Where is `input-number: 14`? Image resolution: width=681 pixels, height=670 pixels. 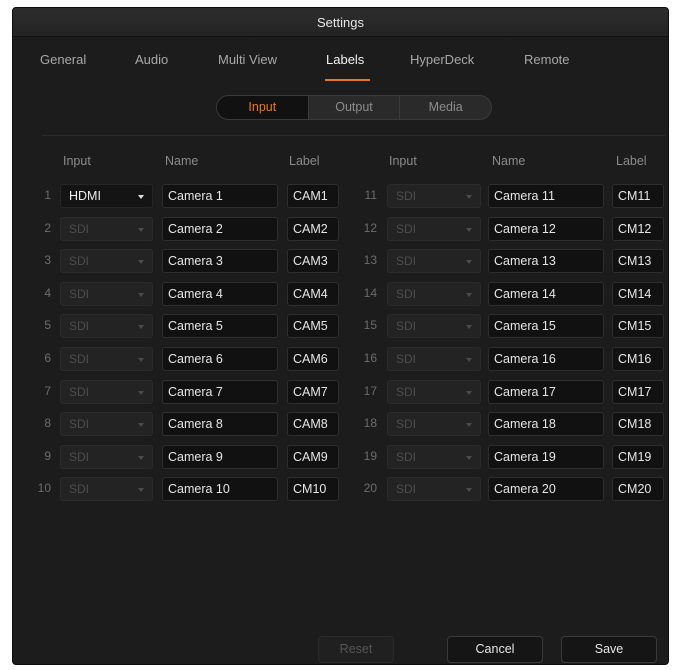 input-number: 14 is located at coordinates (370, 292).